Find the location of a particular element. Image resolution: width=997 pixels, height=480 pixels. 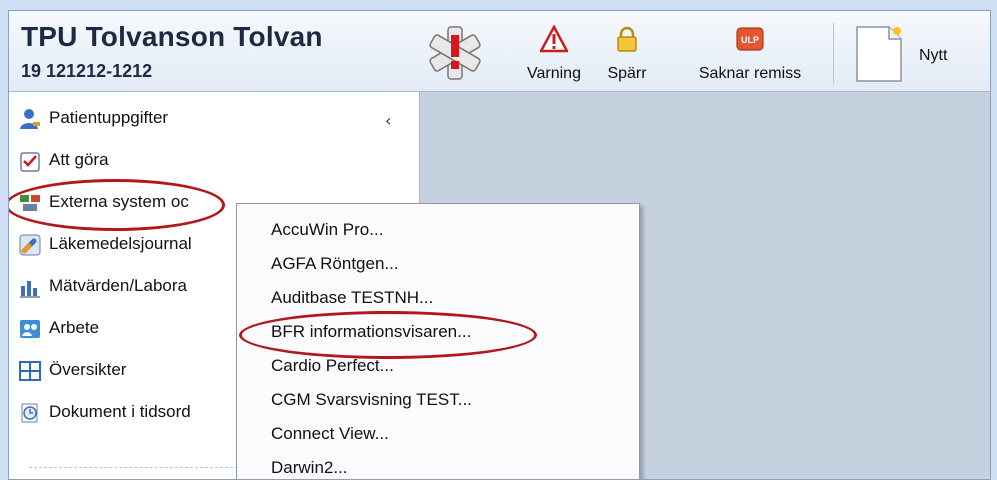

sidebar-item-label: Externa system oc is located at coordinates (119, 201).